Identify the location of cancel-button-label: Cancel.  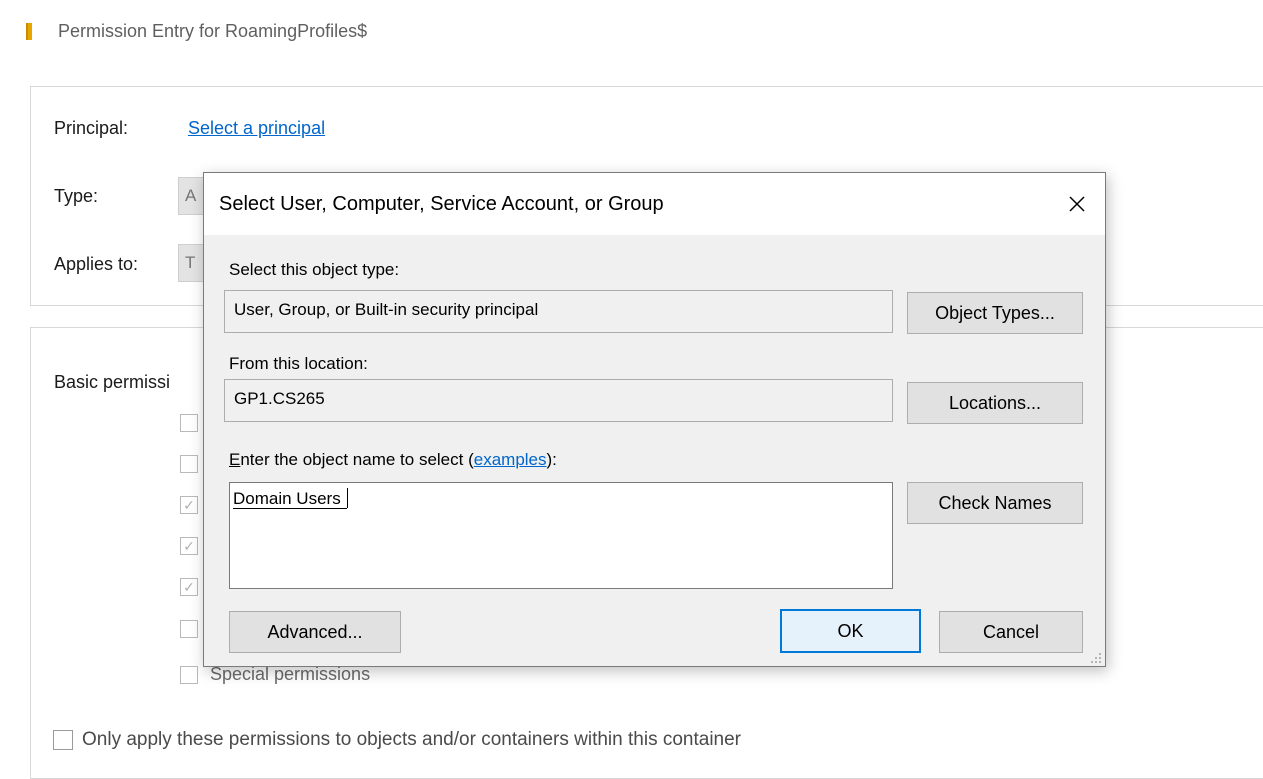
(1011, 631).